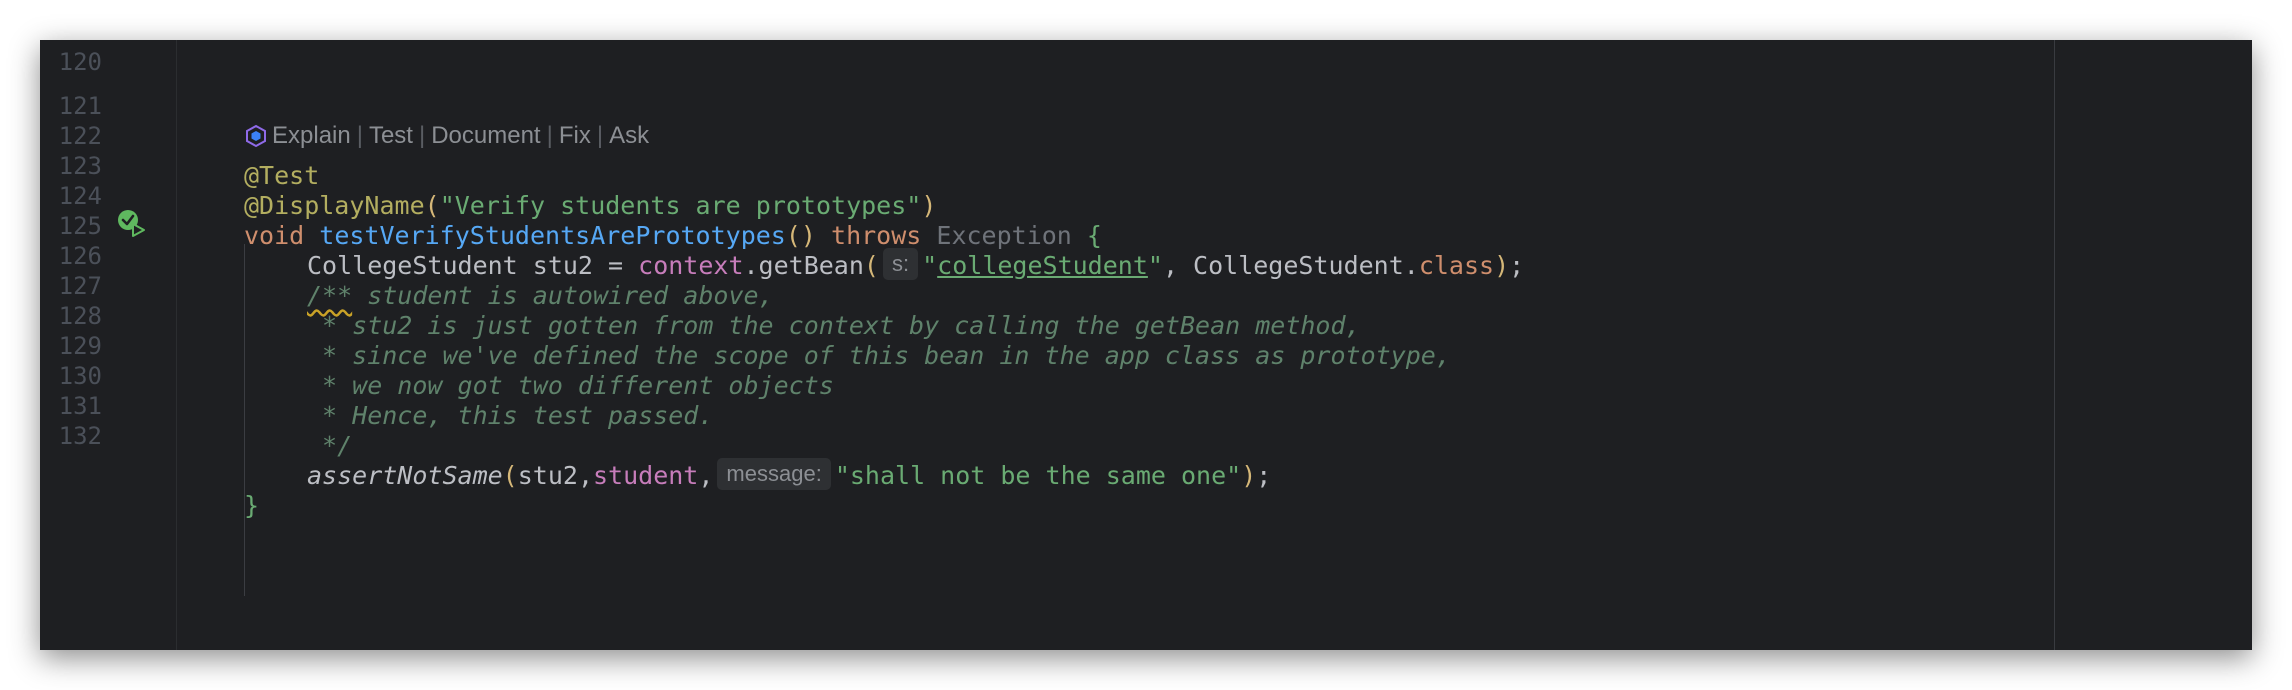 The width and height of the screenshot is (2292, 690). What do you see at coordinates (391, 136) in the screenshot?
I see `codevision-test: Test` at bounding box center [391, 136].